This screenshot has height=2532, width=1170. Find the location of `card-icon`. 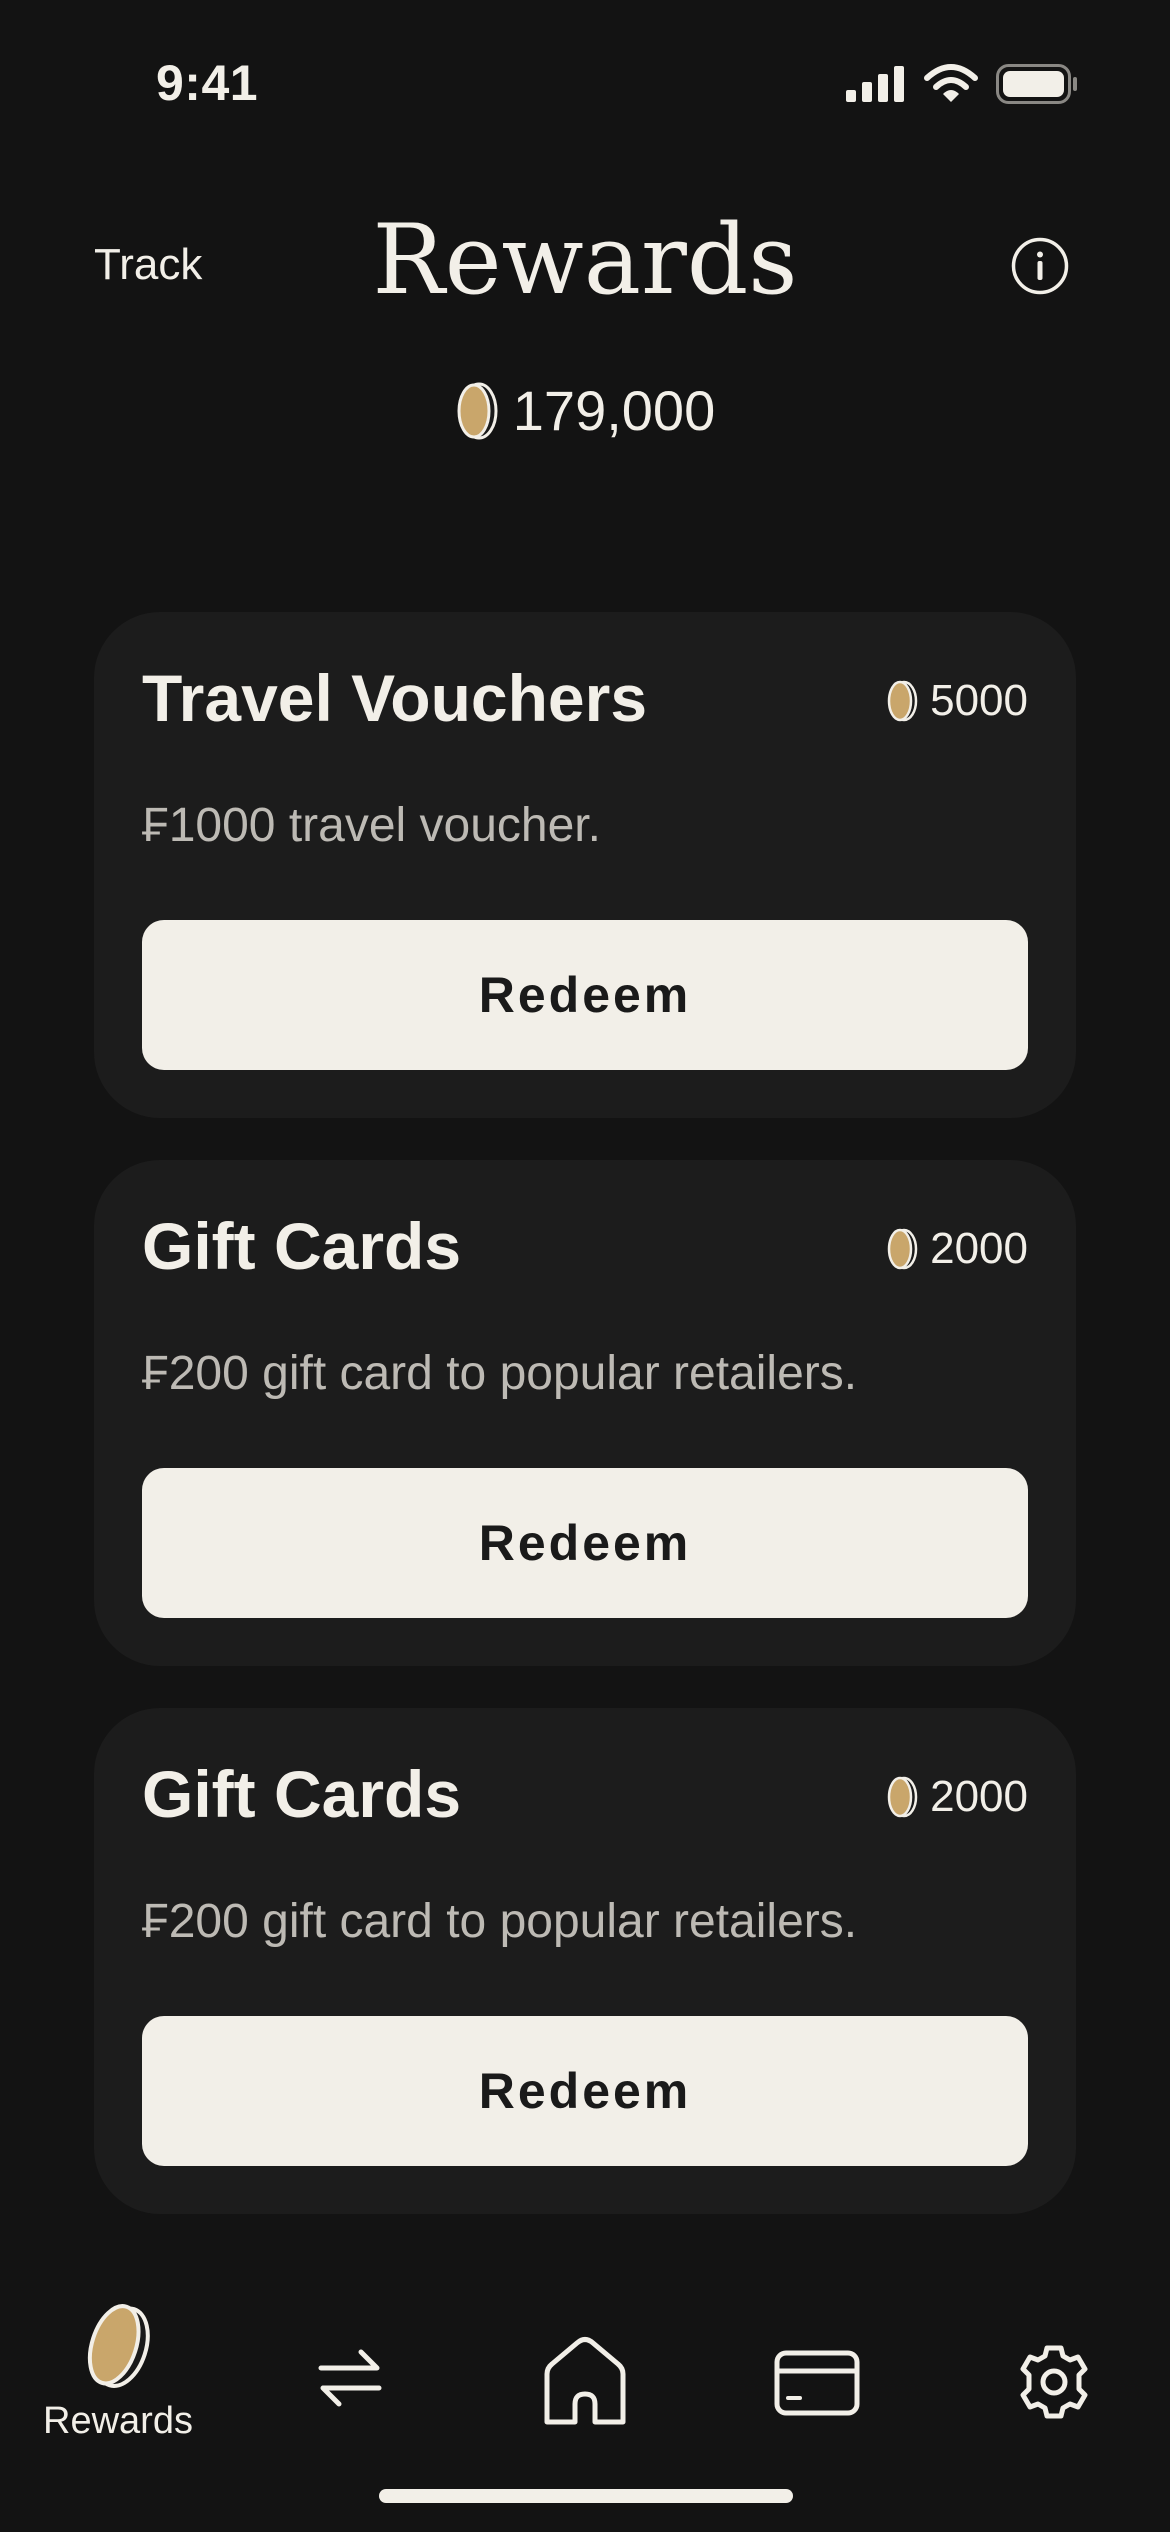

card-icon is located at coordinates (817, 2383).